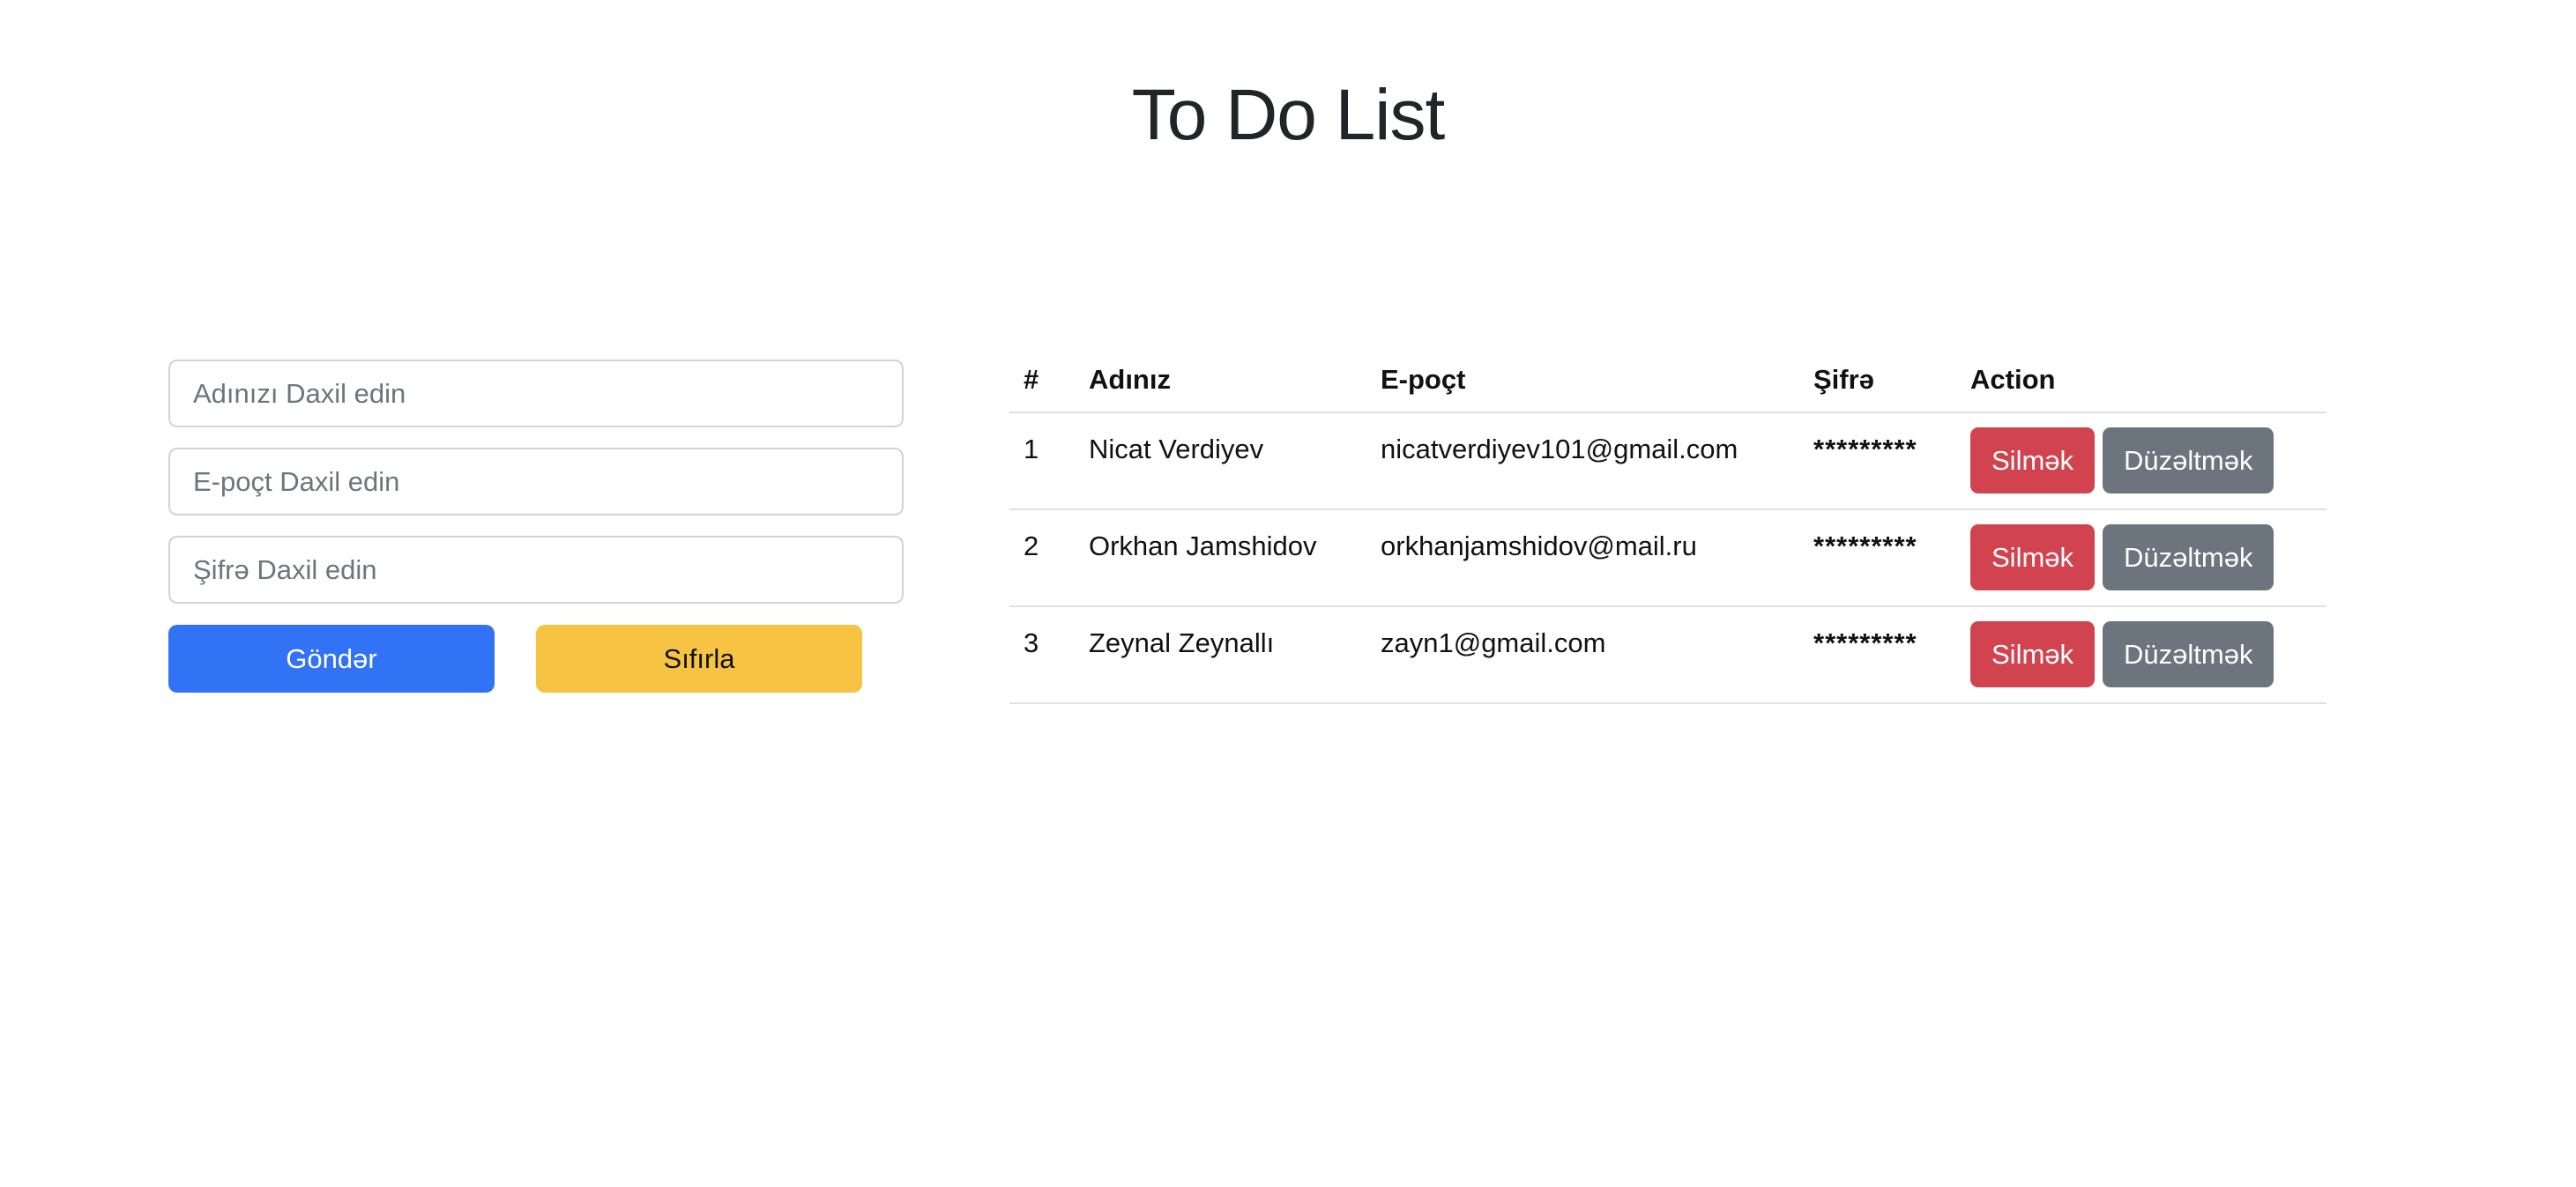 This screenshot has width=2576, height=1187. I want to click on row-name: Orkhan Jamshidov, so click(1203, 545).